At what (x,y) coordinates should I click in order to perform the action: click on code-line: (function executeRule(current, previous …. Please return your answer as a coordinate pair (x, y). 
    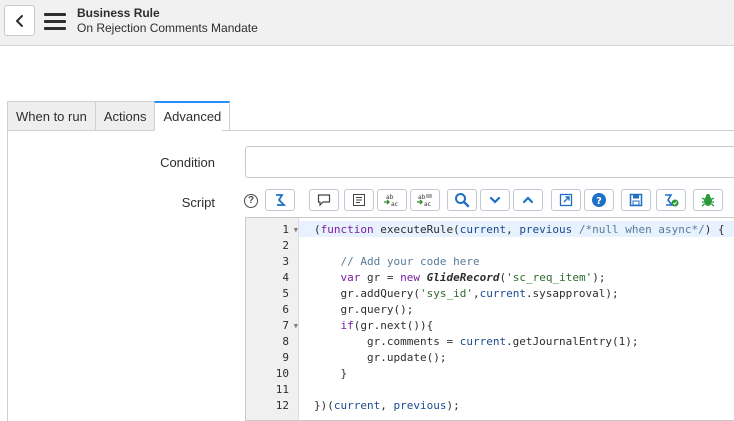
    Looking at the image, I should click on (519, 230).